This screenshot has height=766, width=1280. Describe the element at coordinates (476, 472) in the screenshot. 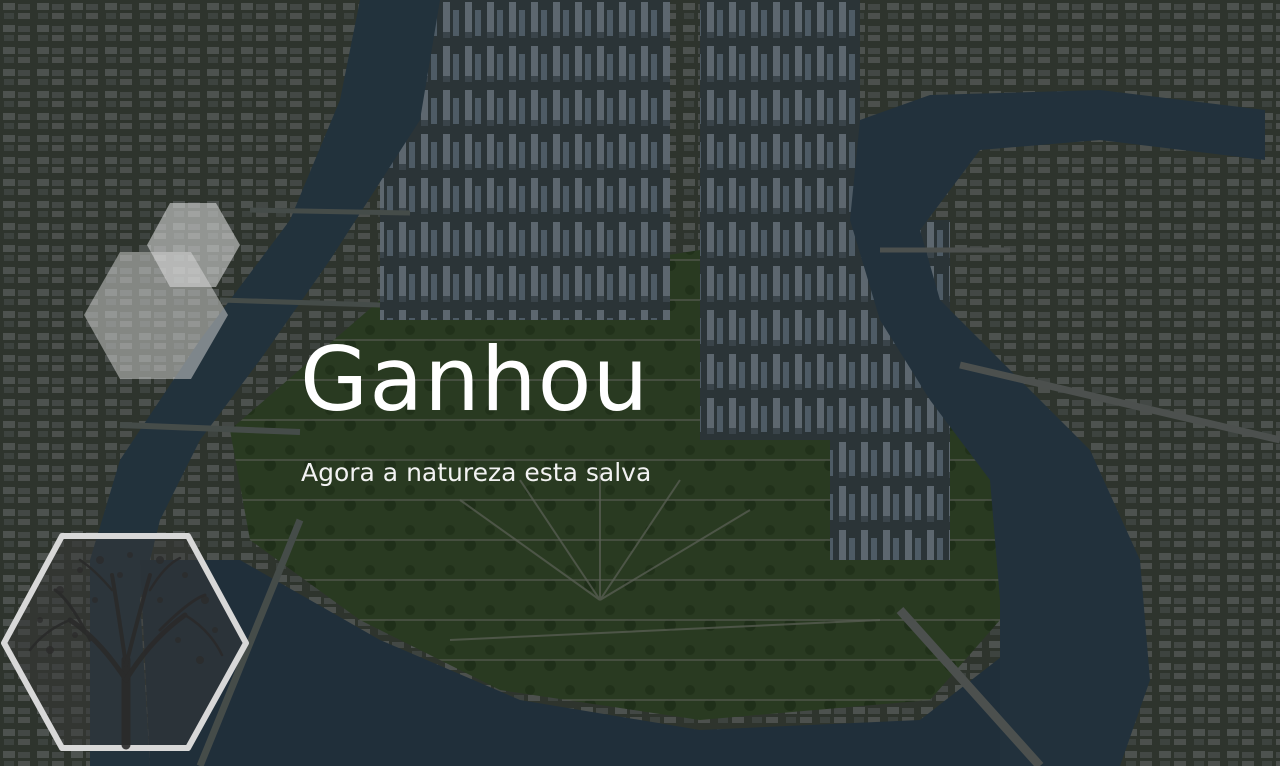

I see `slide-subtitle: Agora a natureza esta salva` at that location.